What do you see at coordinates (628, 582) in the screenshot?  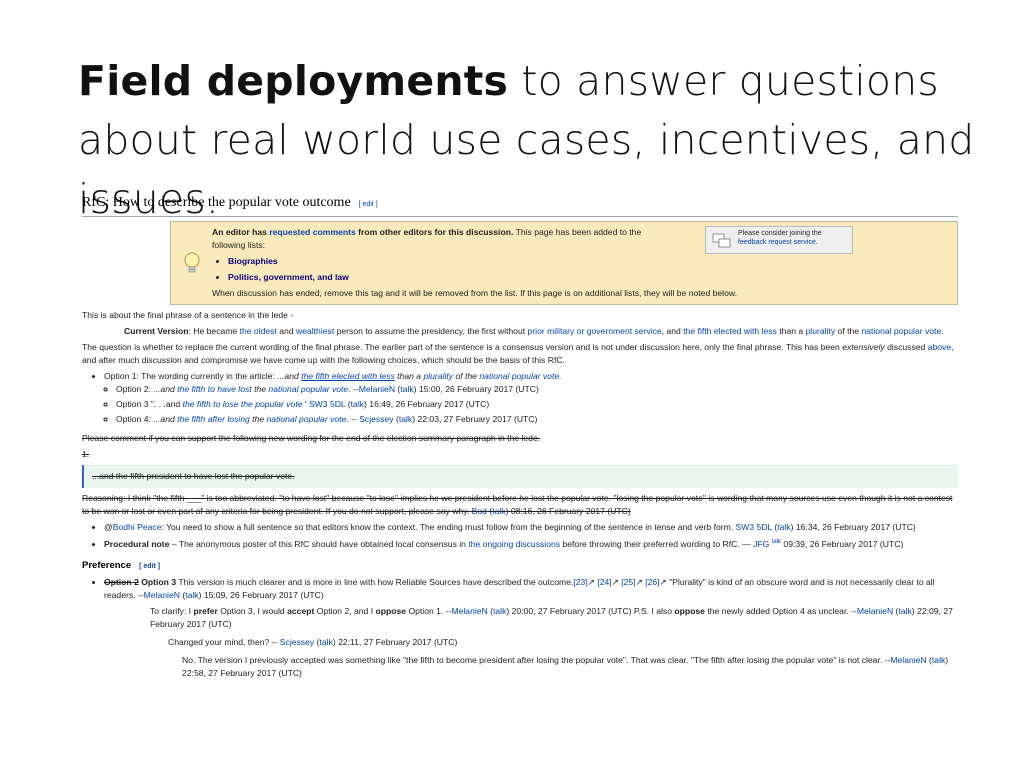 I see `ref-link: [25]` at bounding box center [628, 582].